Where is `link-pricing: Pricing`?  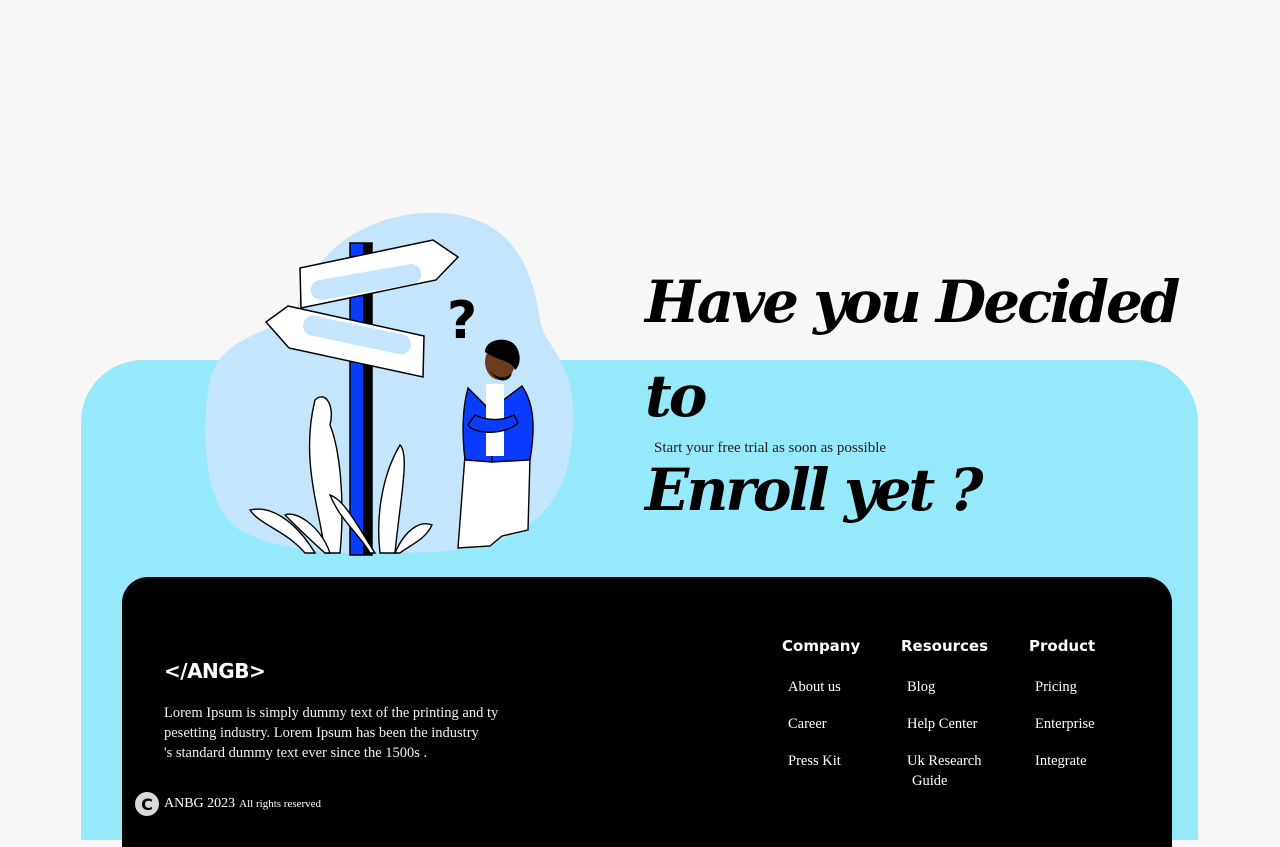 link-pricing: Pricing is located at coordinates (1065, 687).